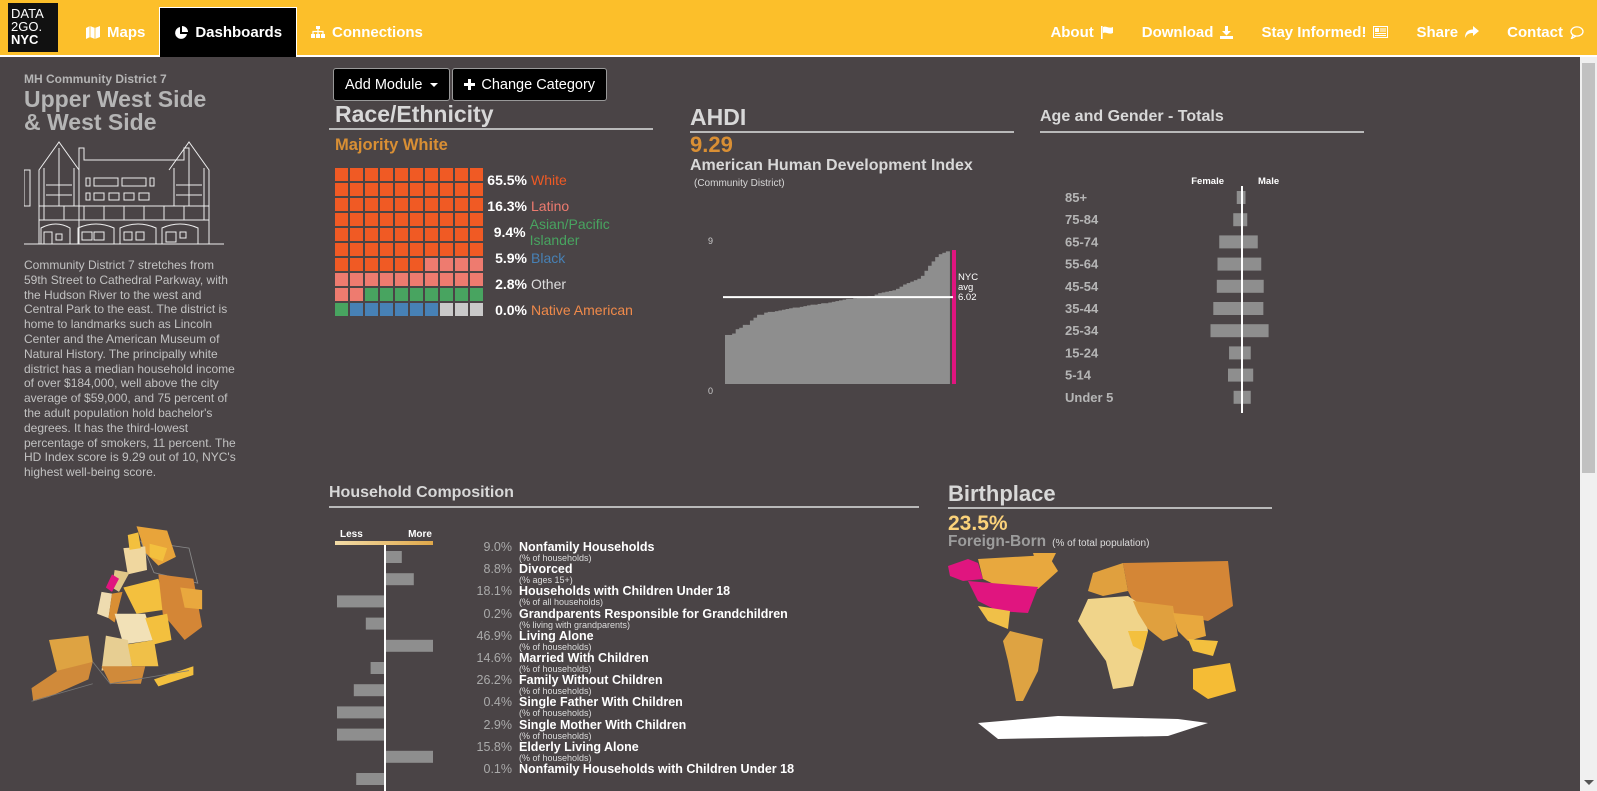 The width and height of the screenshot is (1597, 791). Describe the element at coordinates (584, 657) in the screenshot. I see `household-label: Married With Children` at that location.